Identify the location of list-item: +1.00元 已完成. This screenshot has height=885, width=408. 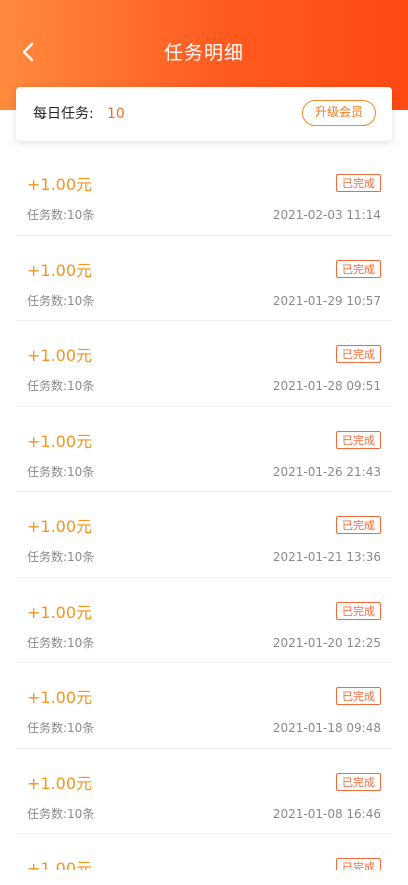
(204, 852).